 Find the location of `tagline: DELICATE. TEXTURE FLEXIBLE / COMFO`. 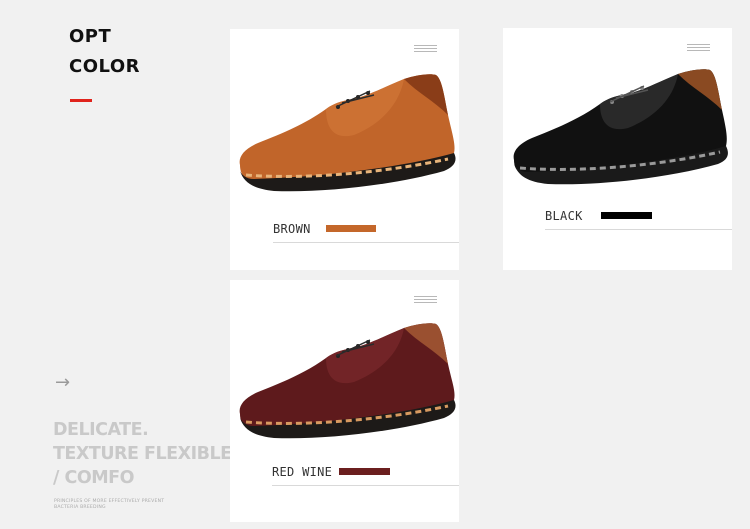

tagline: DELICATE. TEXTURE FLEXIBLE / COMFO is located at coordinates (142, 454).